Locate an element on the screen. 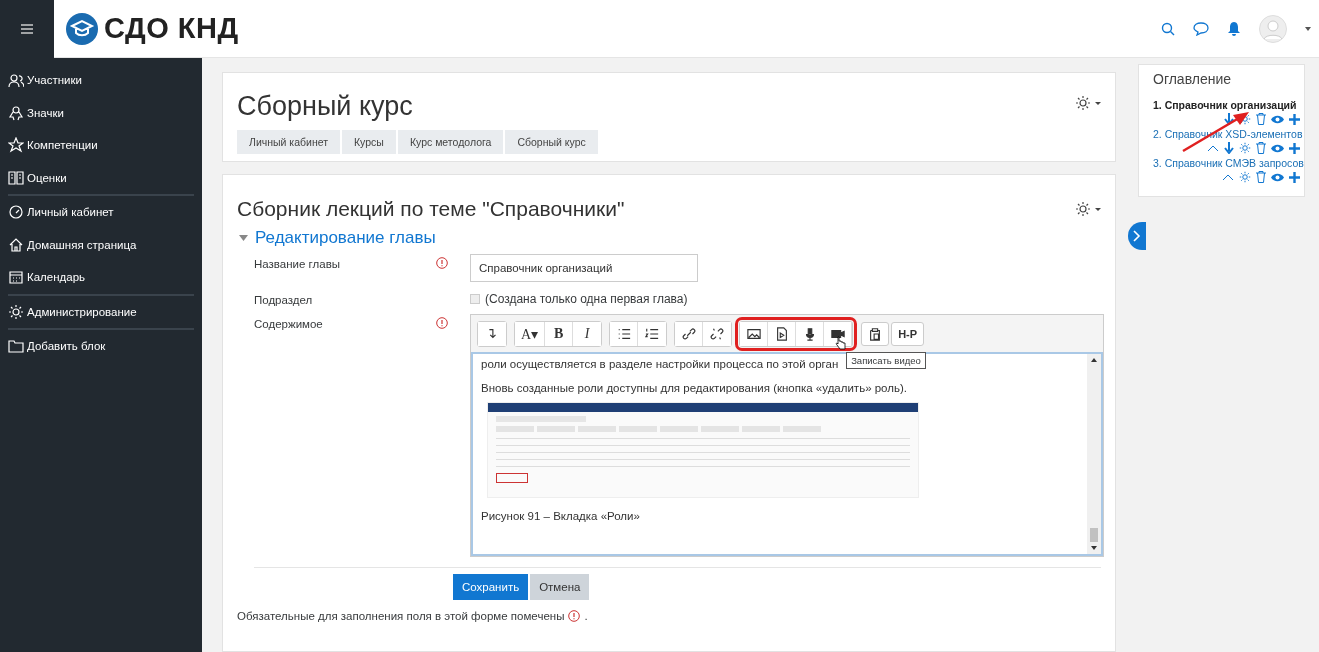  numbered-list-icon is located at coordinates (652, 334).